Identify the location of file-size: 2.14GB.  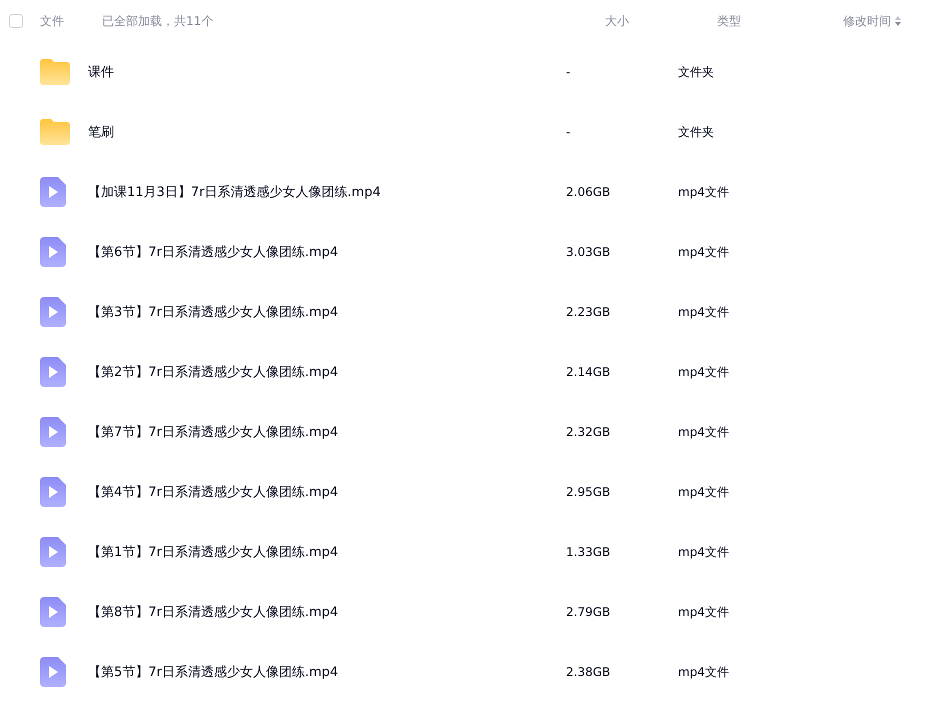
(589, 372).